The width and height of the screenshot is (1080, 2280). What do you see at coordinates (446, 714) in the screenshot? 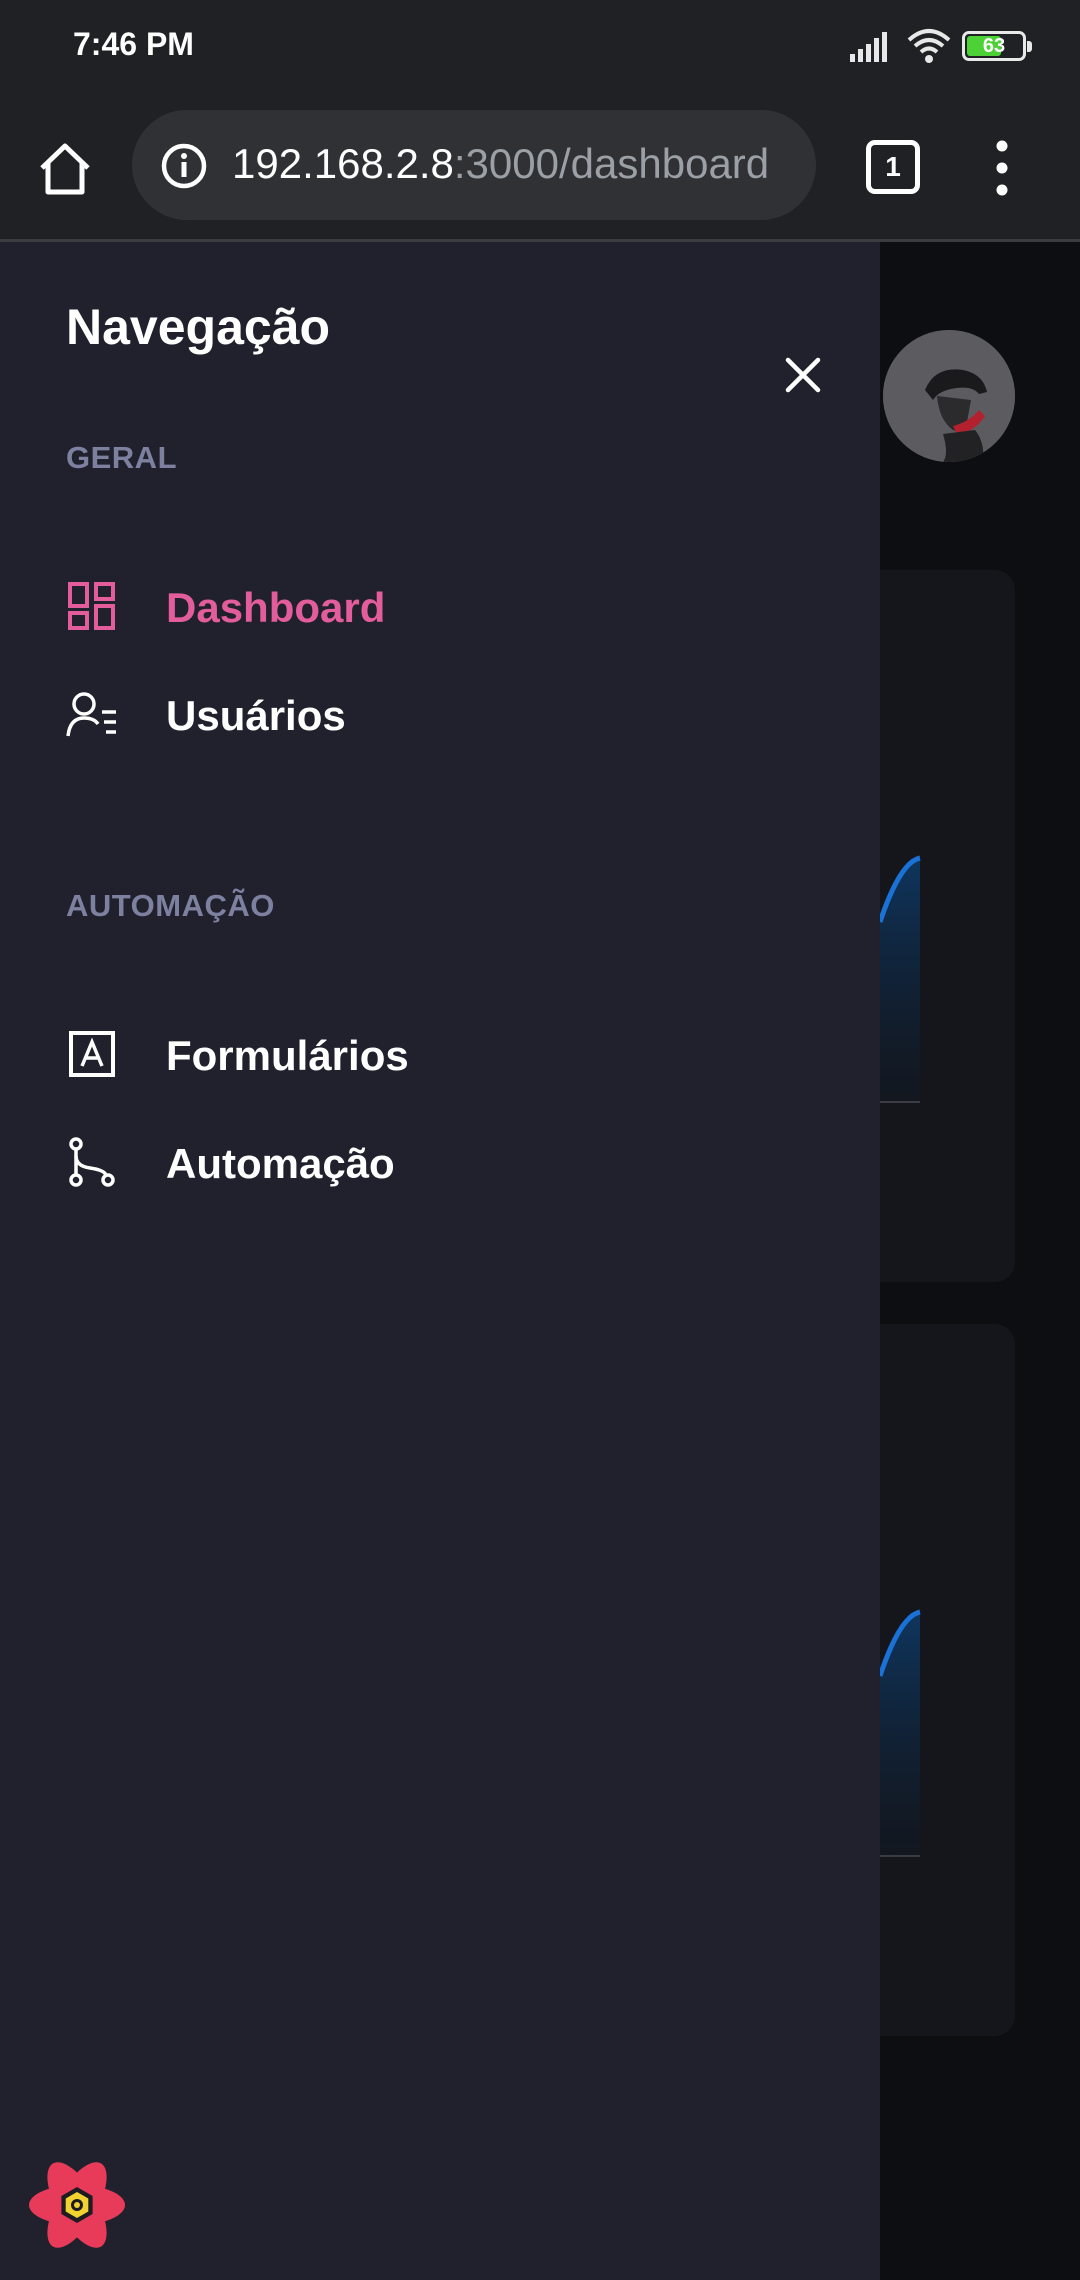
I see `nav-item-usuarios: Usuários` at bounding box center [446, 714].